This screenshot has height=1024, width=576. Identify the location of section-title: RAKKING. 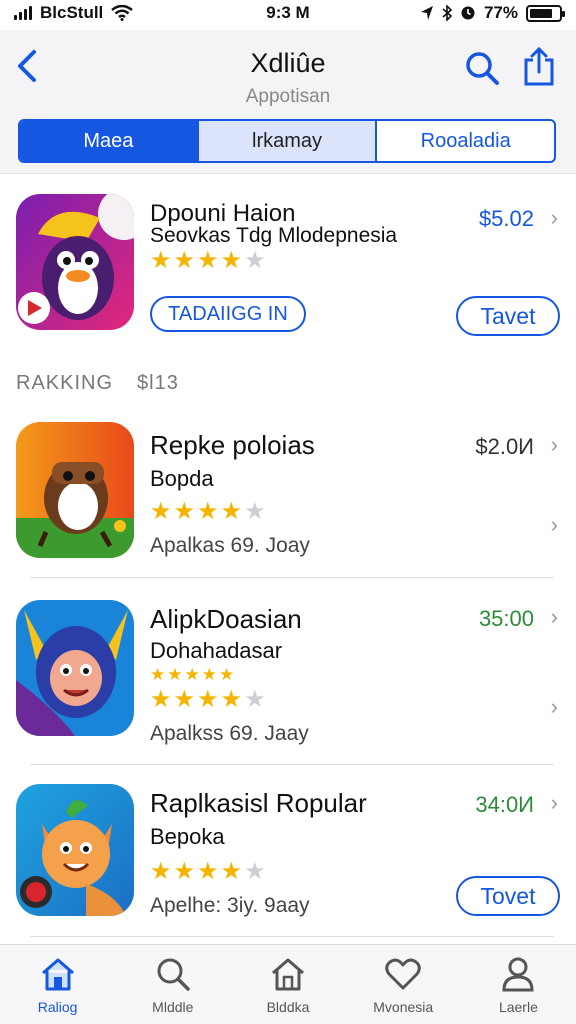
(65, 383).